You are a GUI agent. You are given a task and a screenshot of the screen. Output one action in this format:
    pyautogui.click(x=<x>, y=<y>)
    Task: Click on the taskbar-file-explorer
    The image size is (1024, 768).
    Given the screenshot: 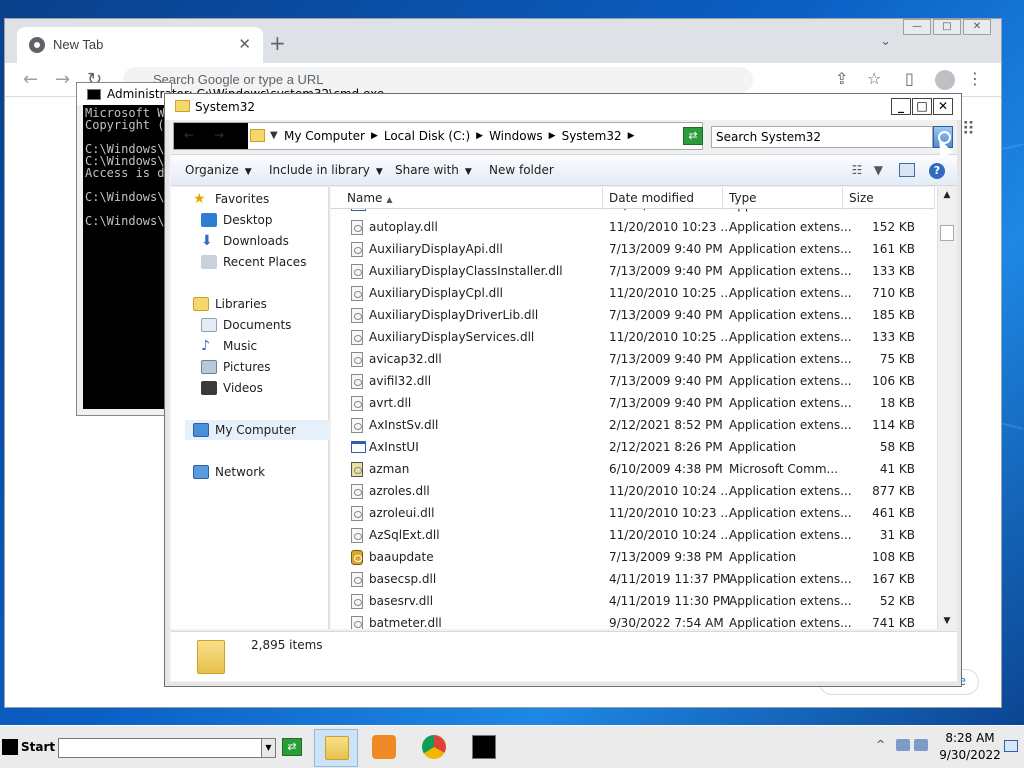 What is the action you would take?
    pyautogui.click(x=336, y=748)
    